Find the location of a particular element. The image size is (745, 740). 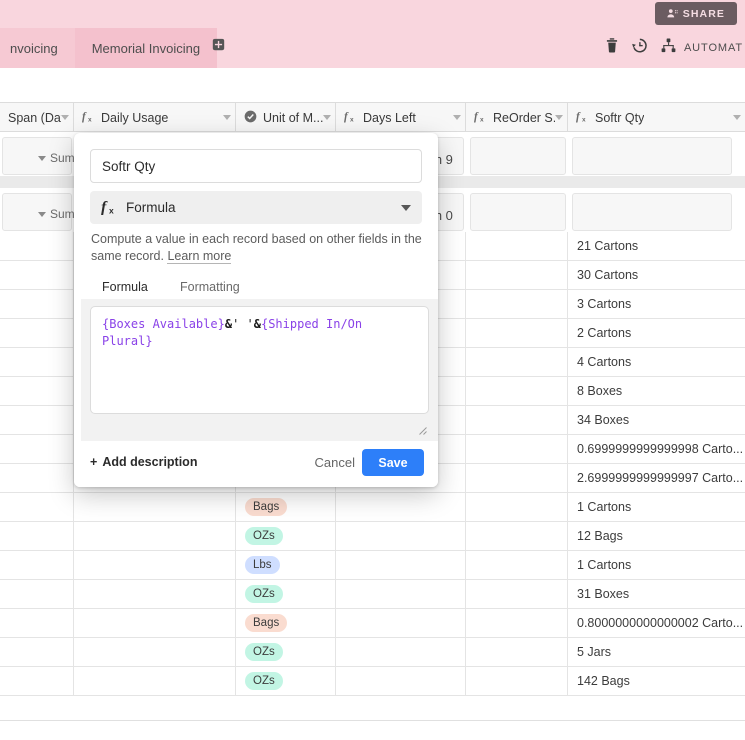

table-row: Lbs 1 Cartons is located at coordinates (372, 565).